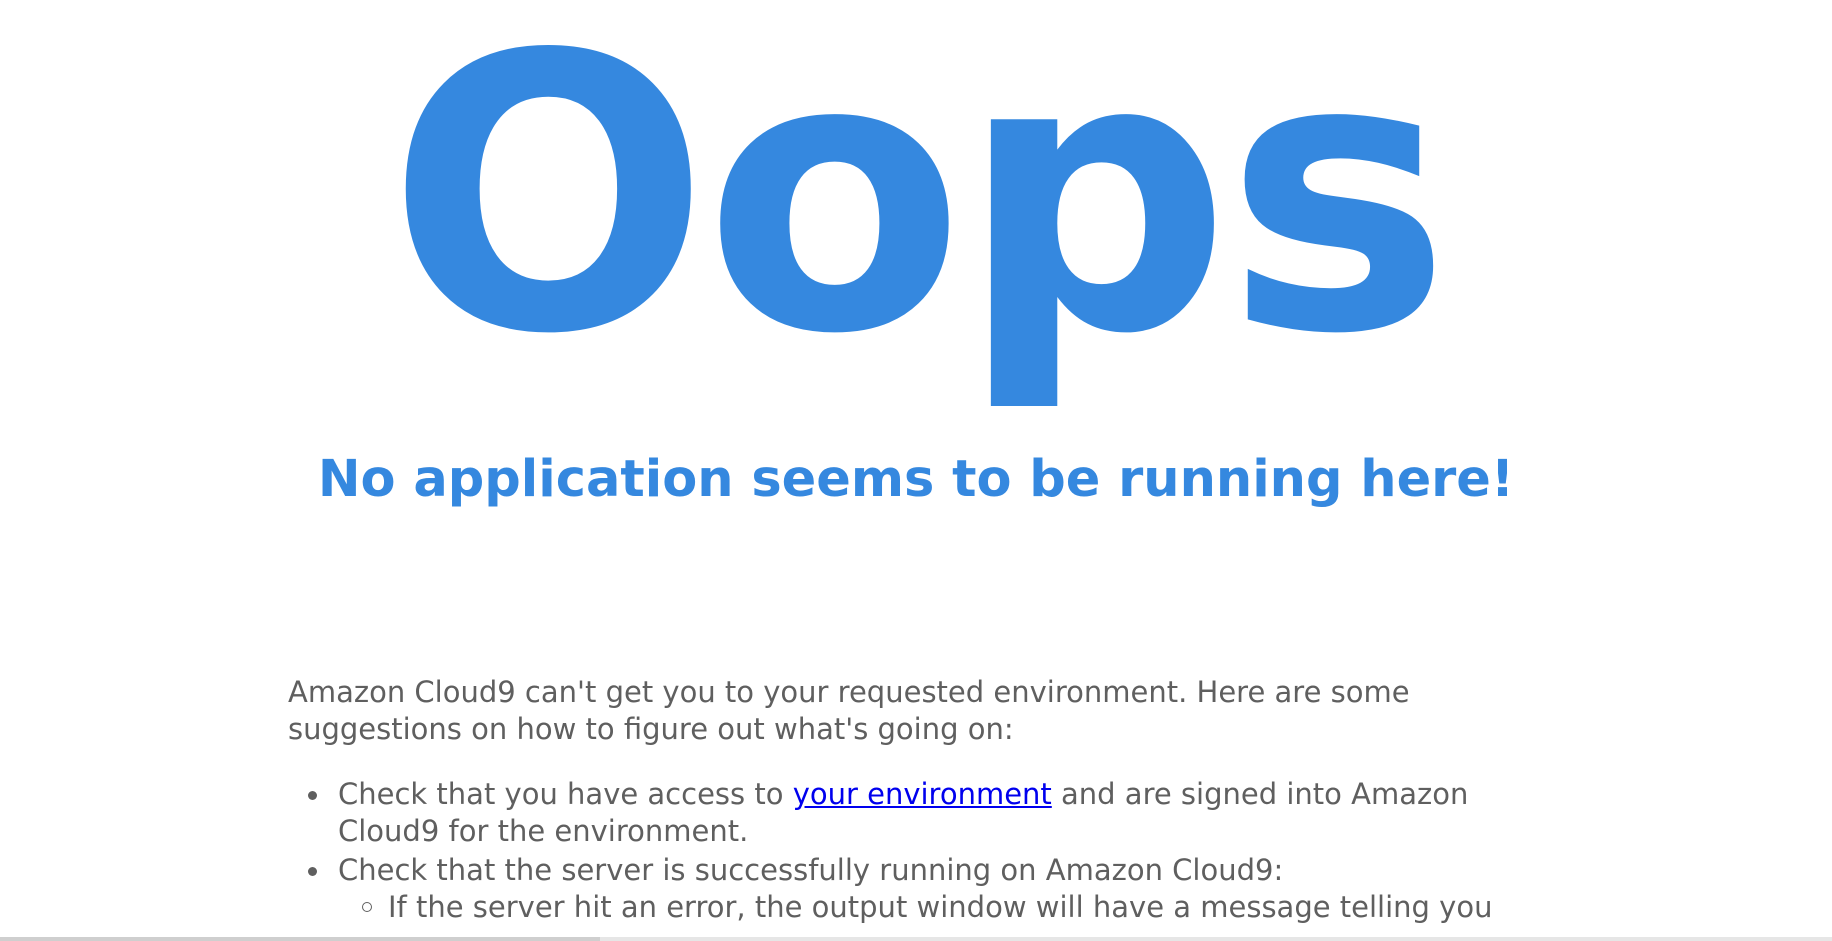 The width and height of the screenshot is (1832, 941). What do you see at coordinates (367, 907) in the screenshot?
I see `bullet-circle-icon` at bounding box center [367, 907].